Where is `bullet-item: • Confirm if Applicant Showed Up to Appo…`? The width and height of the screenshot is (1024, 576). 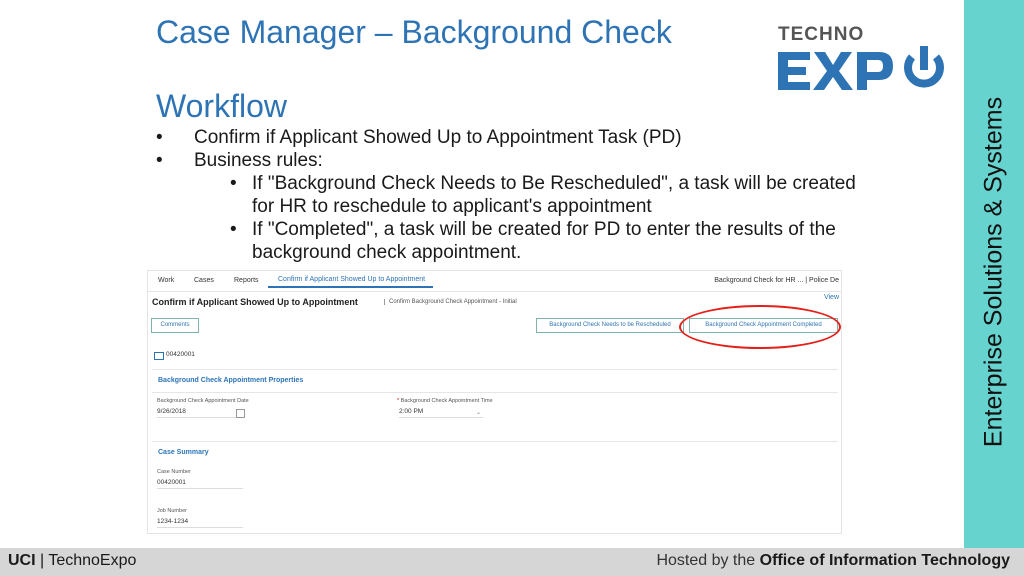
bullet-item: • Confirm if Applicant Showed Up to Appo… is located at coordinates (506, 137).